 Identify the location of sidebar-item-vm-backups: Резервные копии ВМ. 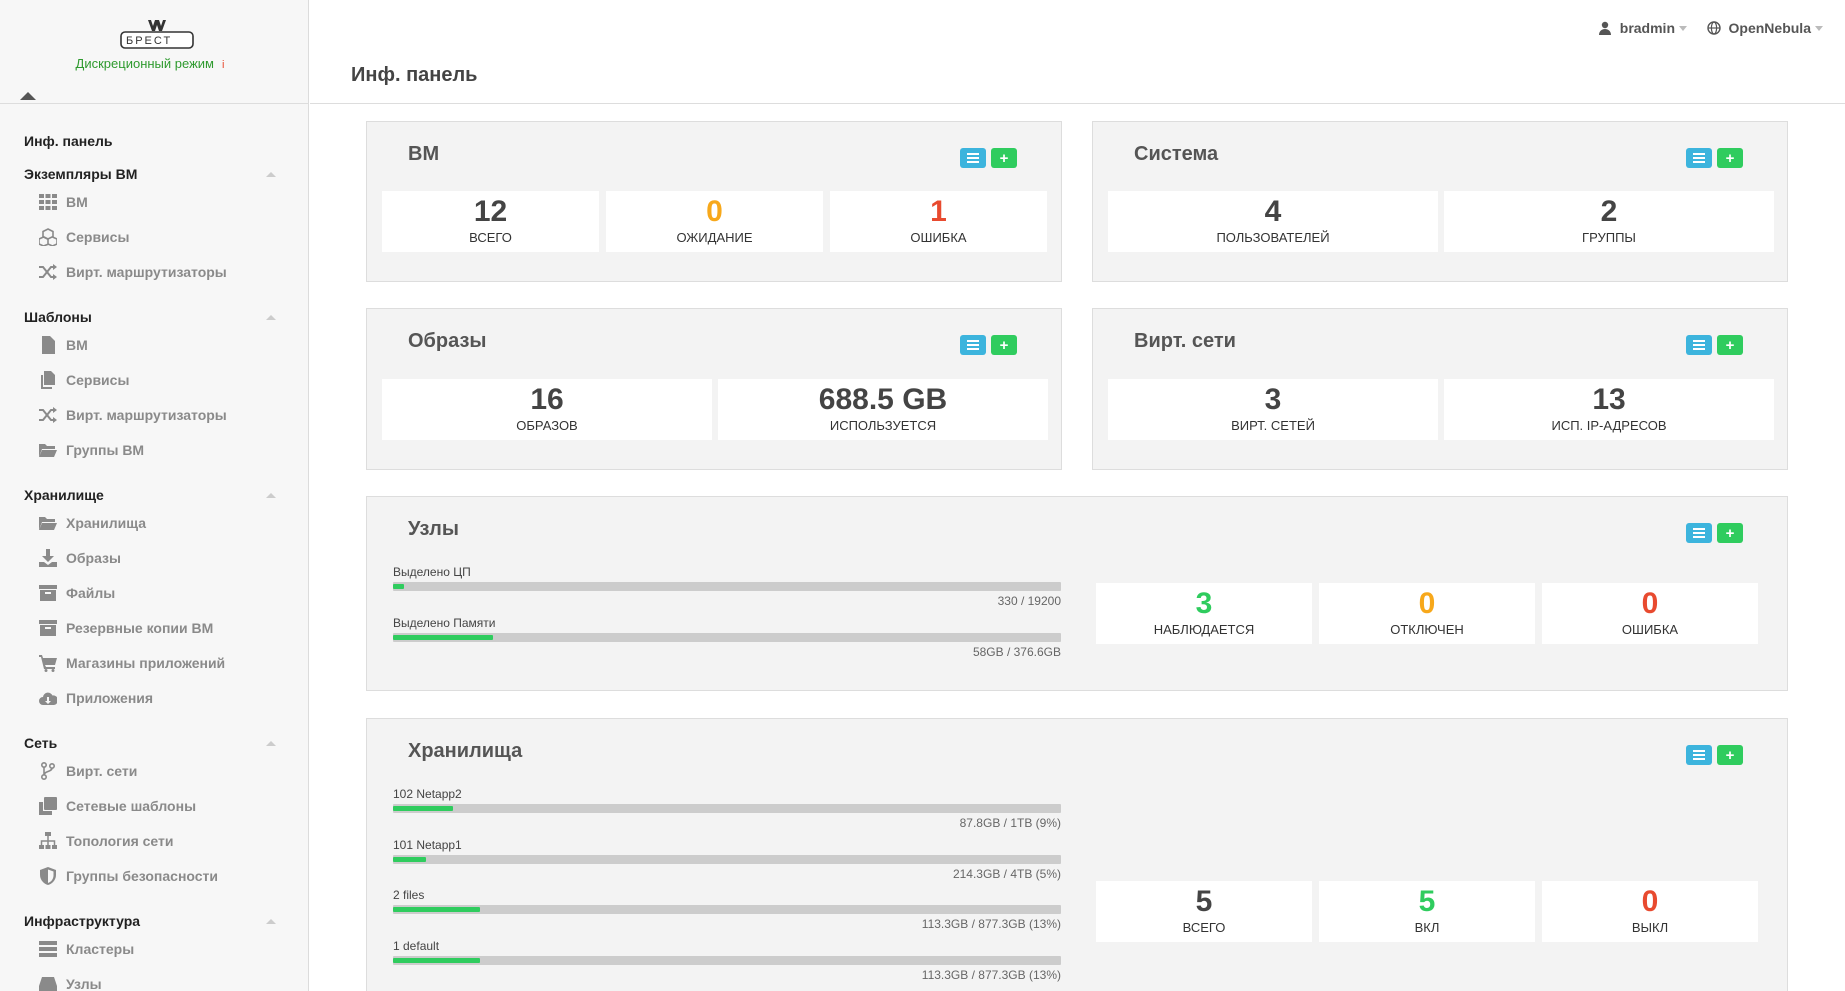
(125, 628).